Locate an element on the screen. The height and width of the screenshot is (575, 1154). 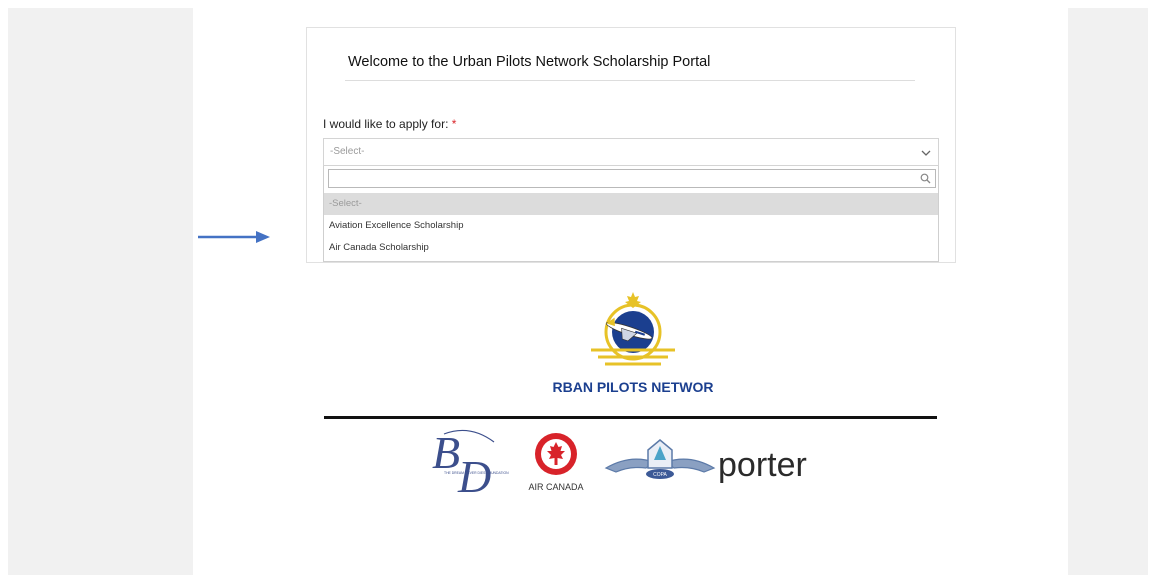
pointer-arrow-icon is located at coordinates (234, 237).